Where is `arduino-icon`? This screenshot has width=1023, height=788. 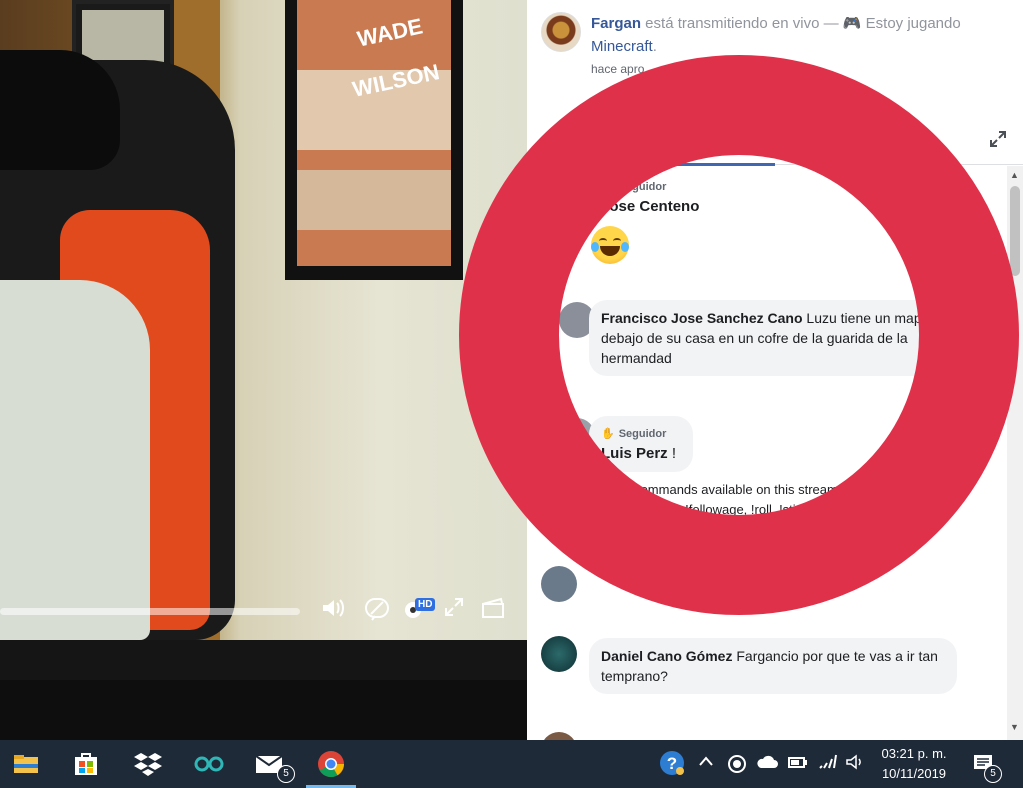 arduino-icon is located at coordinates (209, 764).